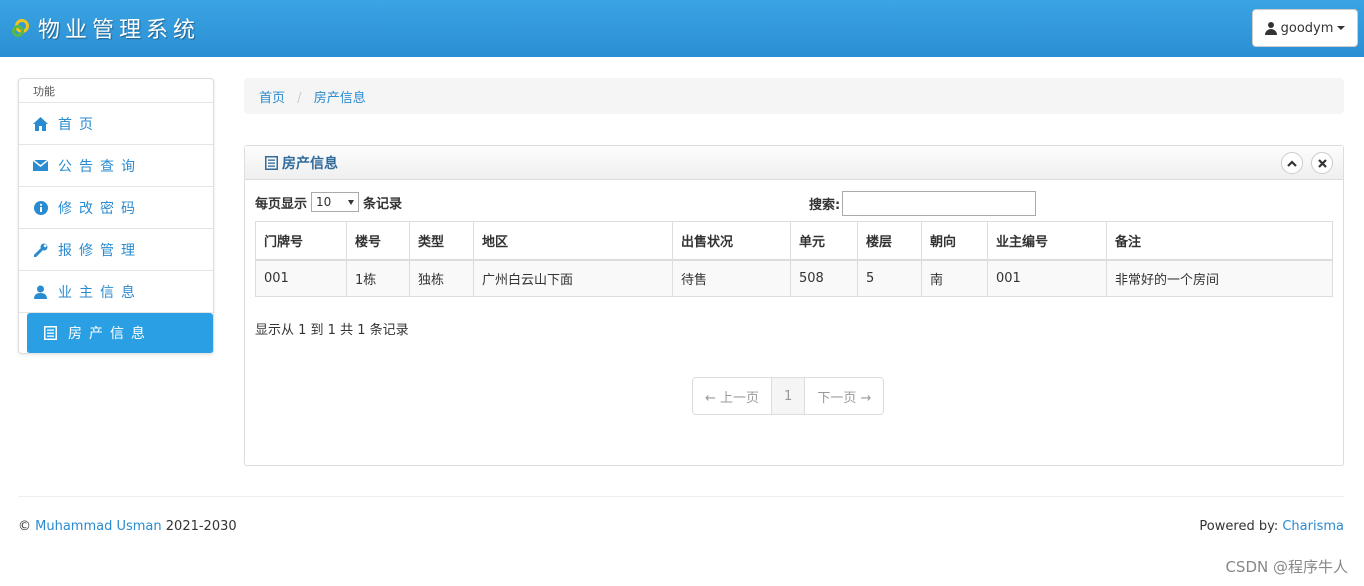 This screenshot has width=1364, height=586. I want to click on footer-copyright: © Muhammad Usman 2021-2030, so click(127, 526).